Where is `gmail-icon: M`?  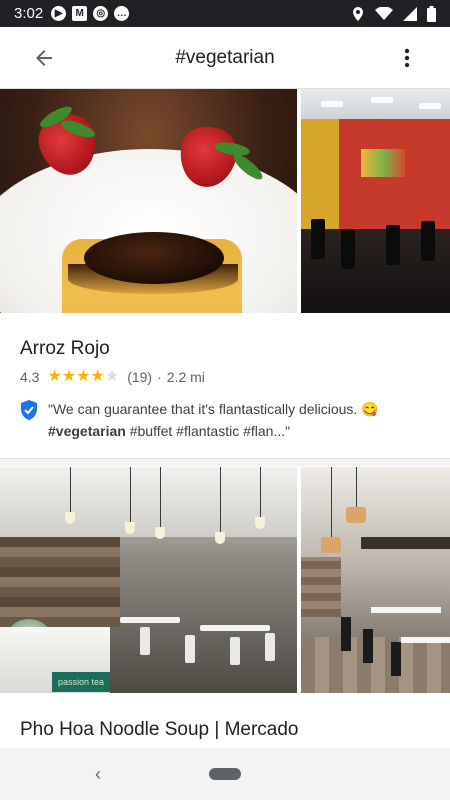 gmail-icon: M is located at coordinates (80, 13).